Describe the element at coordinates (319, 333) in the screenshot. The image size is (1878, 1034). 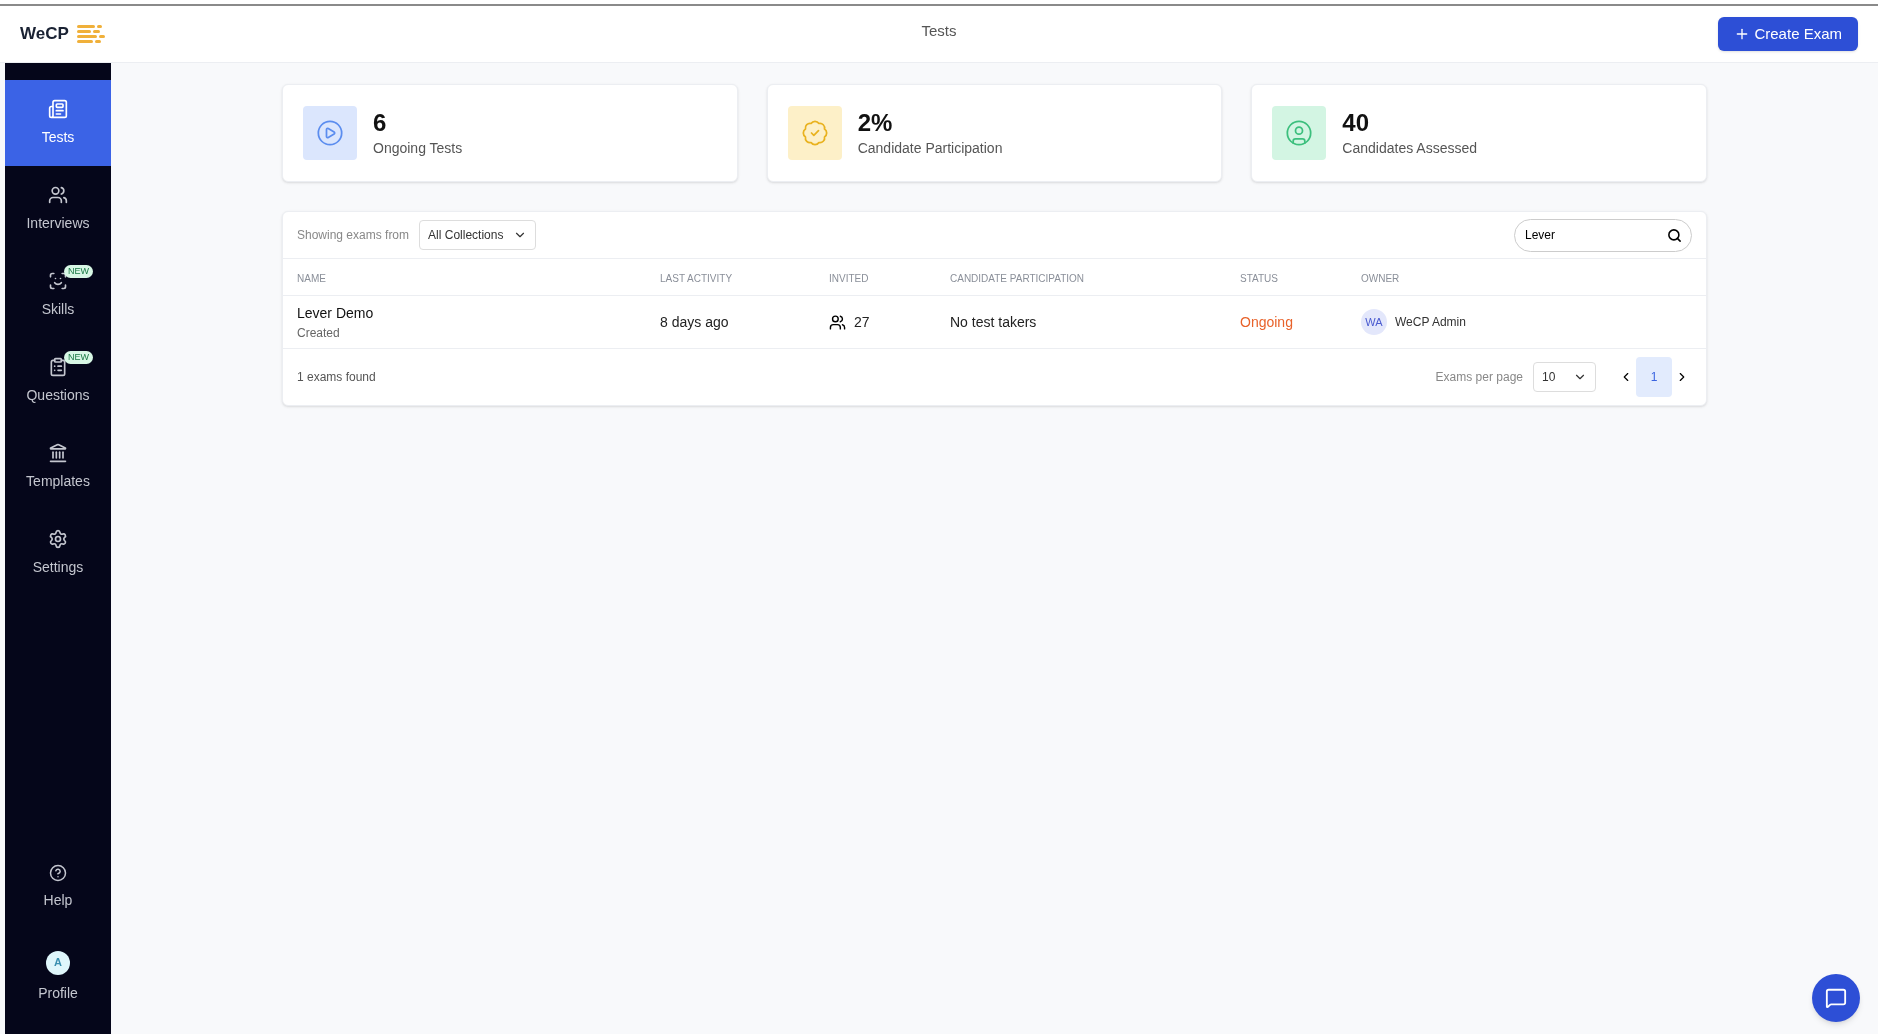
I see `exam-state: Created` at that location.